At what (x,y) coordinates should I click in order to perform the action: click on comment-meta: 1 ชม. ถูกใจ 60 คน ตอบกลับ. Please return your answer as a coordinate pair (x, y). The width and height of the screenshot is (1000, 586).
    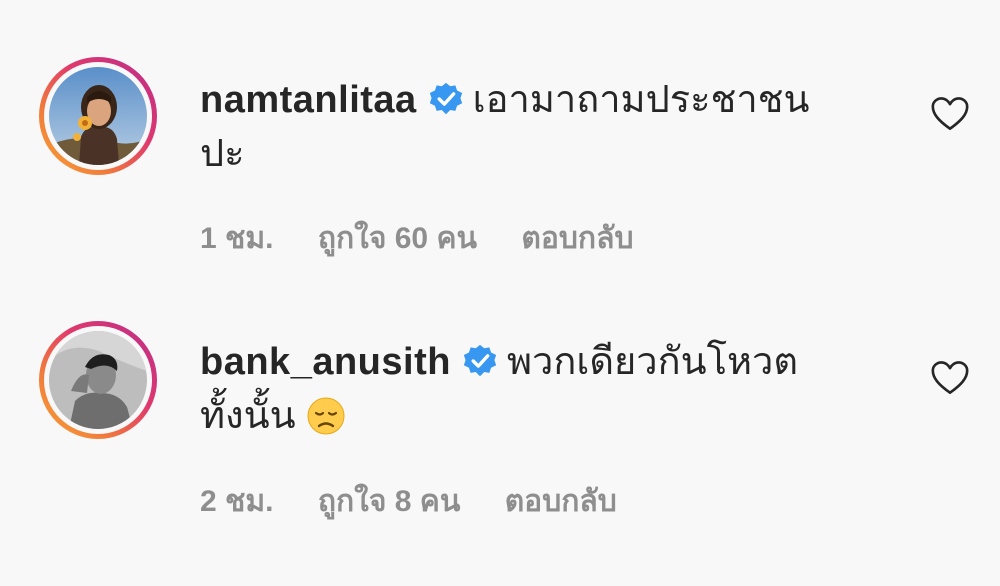
    Looking at the image, I should click on (435, 239).